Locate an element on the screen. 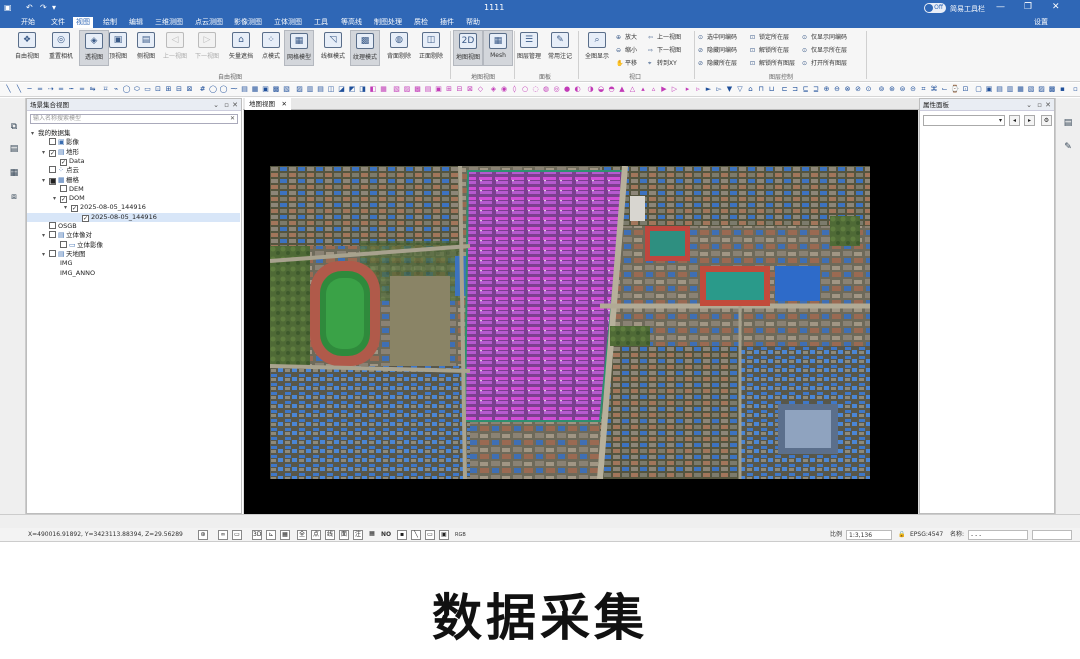  menu-item: 等高线 is located at coordinates (351, 22).